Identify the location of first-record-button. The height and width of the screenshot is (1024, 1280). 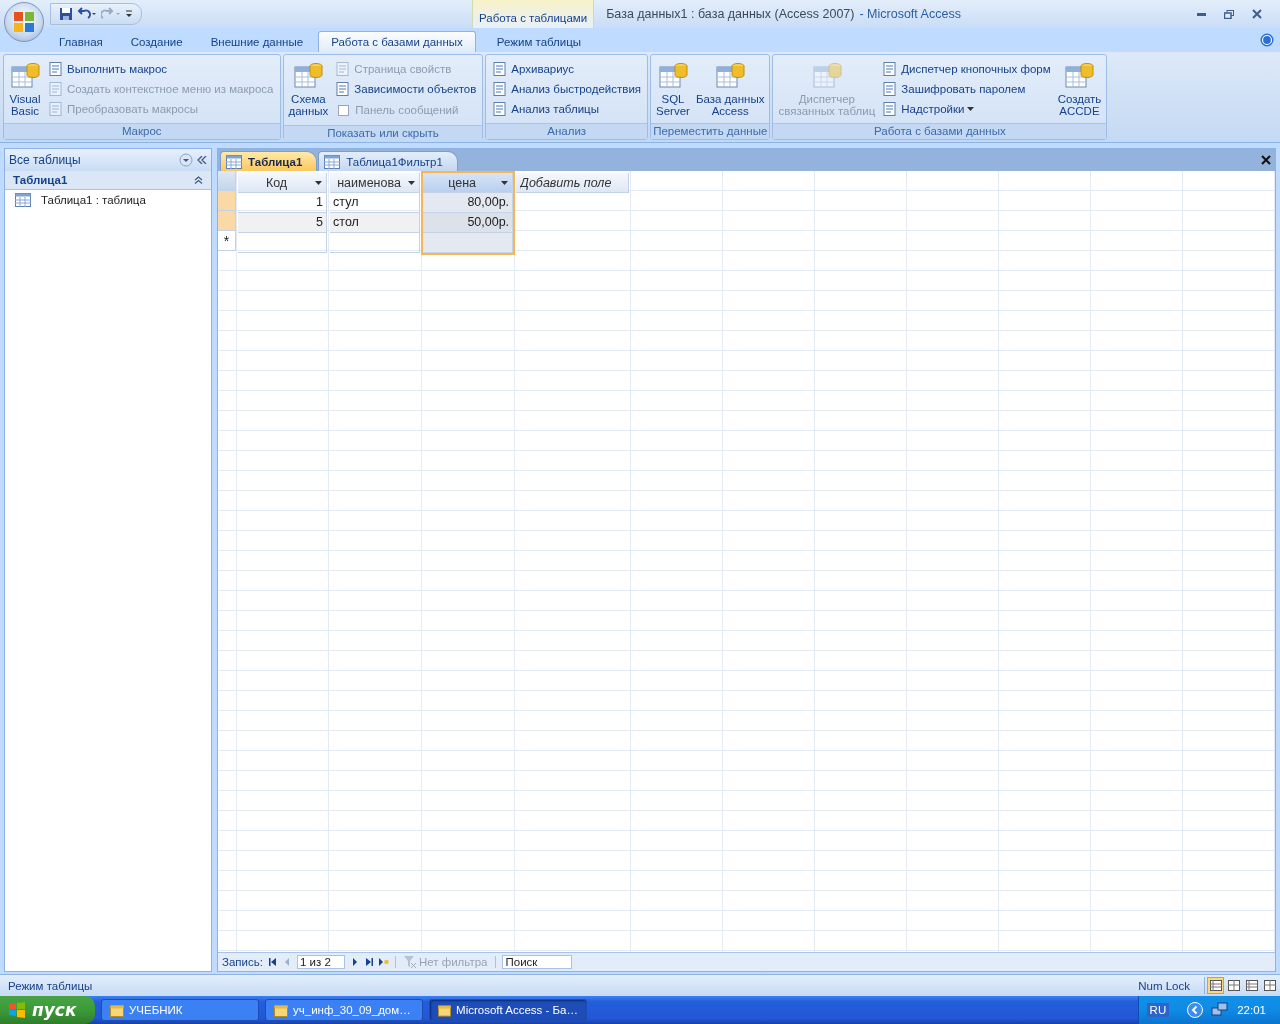
(272, 962).